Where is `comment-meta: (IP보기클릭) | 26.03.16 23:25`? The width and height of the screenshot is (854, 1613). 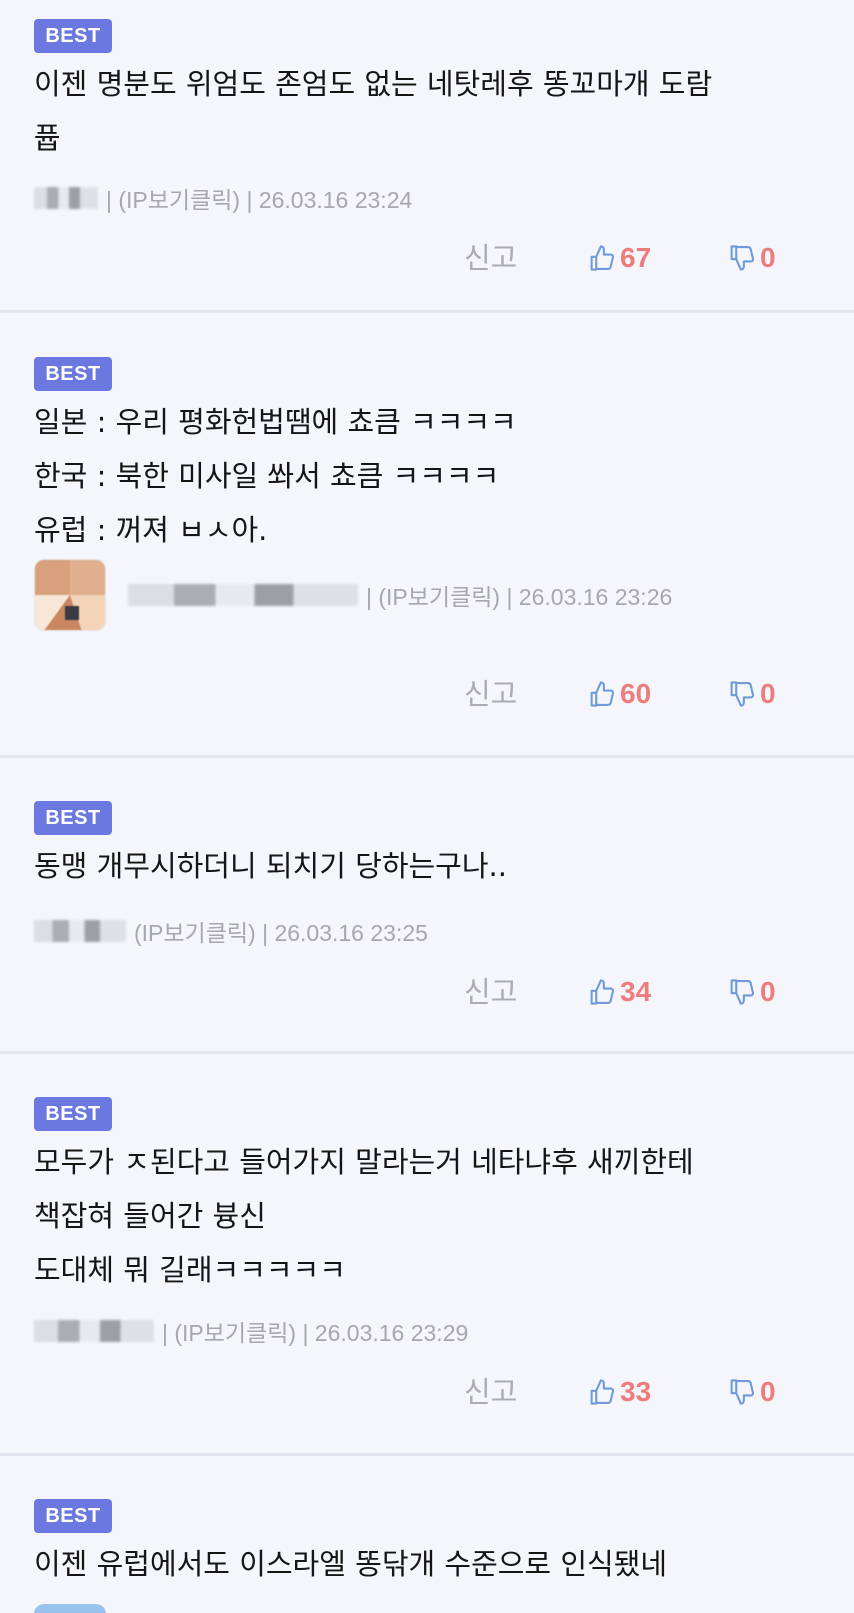
comment-meta: (IP보기클릭) | 26.03.16 23:25 is located at coordinates (231, 931).